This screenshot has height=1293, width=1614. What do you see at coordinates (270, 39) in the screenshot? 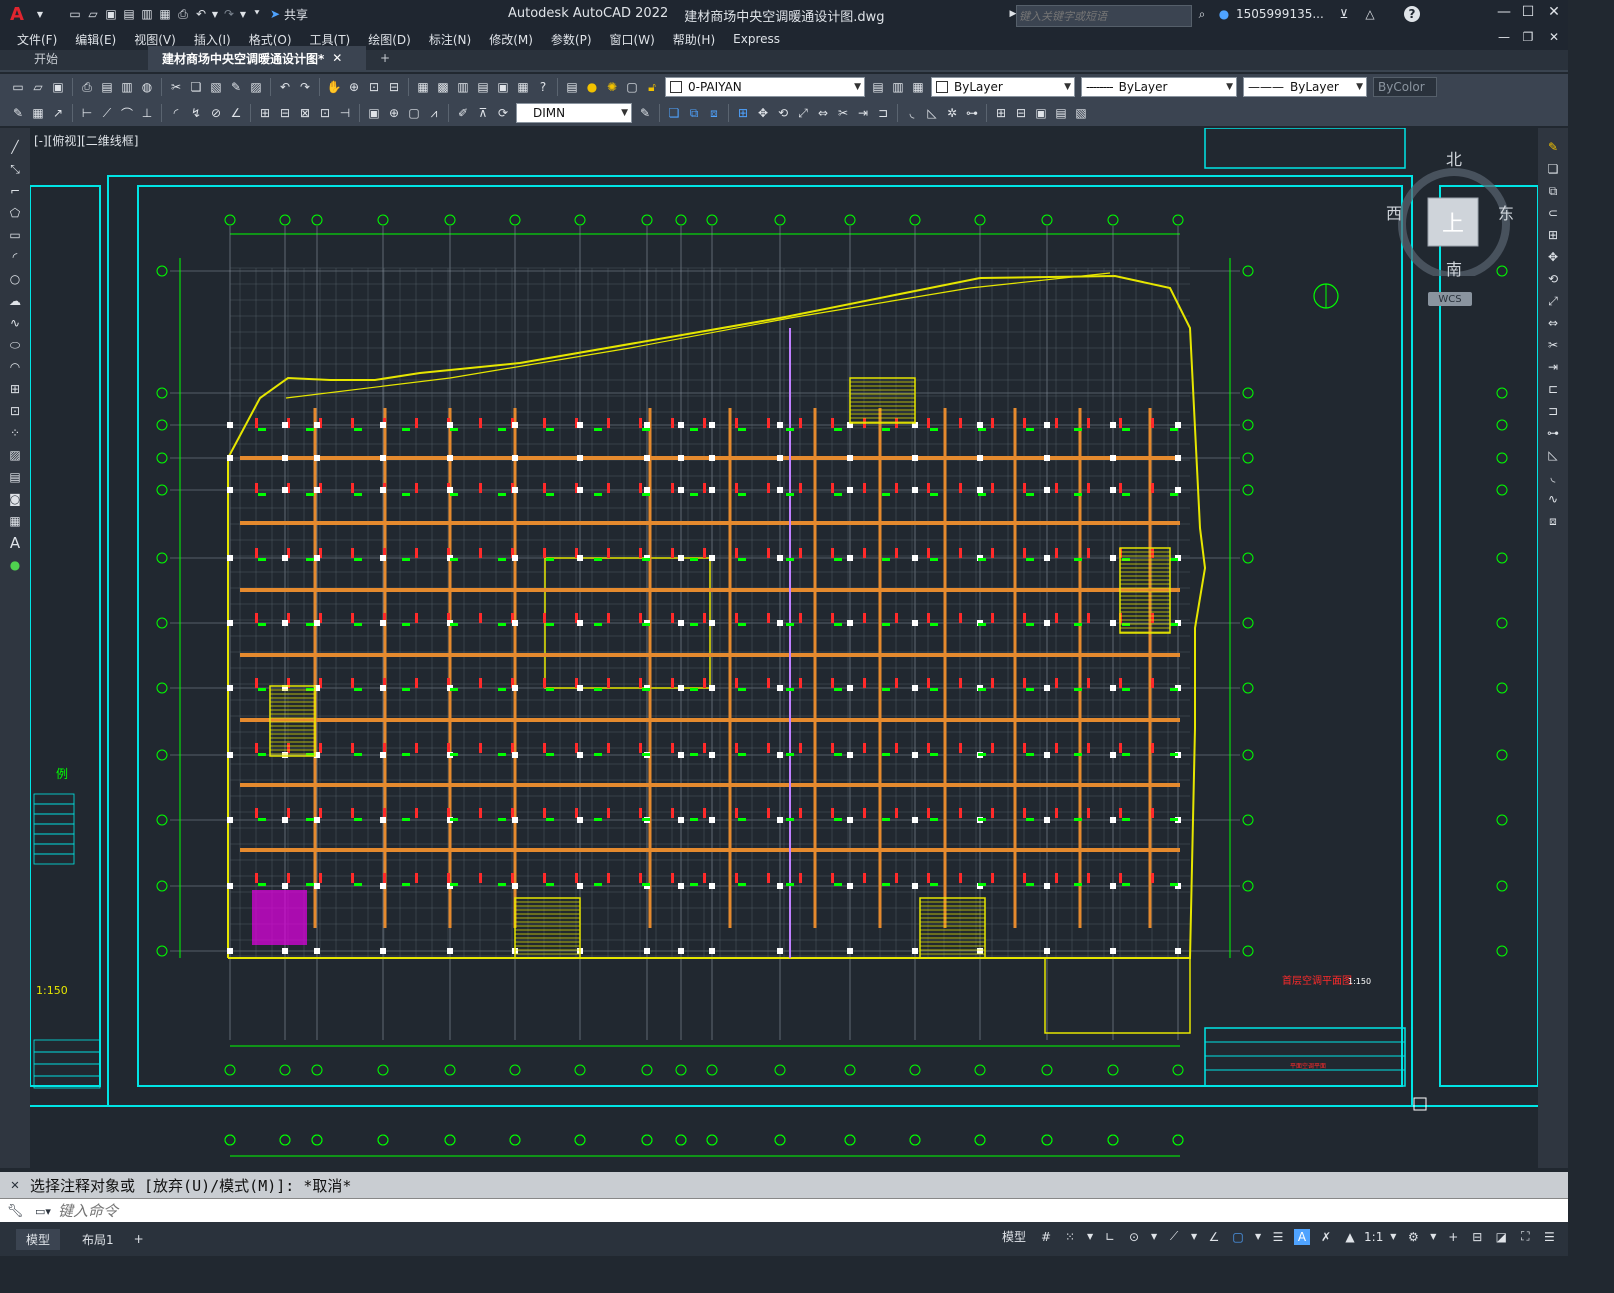
I see `menu-format: 格式(O)` at bounding box center [270, 39].